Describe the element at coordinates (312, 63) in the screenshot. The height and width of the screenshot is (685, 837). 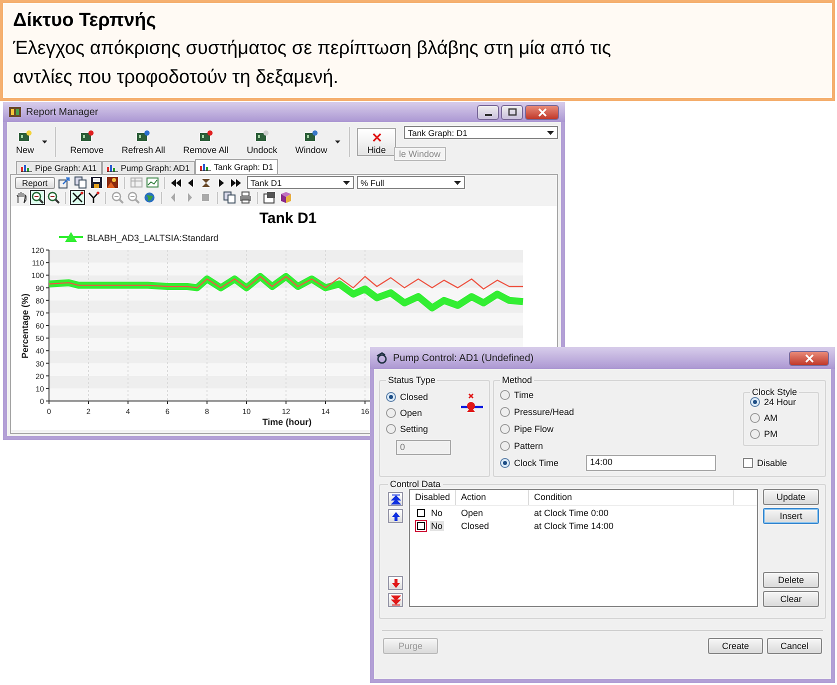
I see `slide-text: Έλεγχος απόκρισης συστήματος σε περίπτωση βλάβης στη μία από τις αντλίες που τροφοδοτούν τη δεξαμενή.` at that location.